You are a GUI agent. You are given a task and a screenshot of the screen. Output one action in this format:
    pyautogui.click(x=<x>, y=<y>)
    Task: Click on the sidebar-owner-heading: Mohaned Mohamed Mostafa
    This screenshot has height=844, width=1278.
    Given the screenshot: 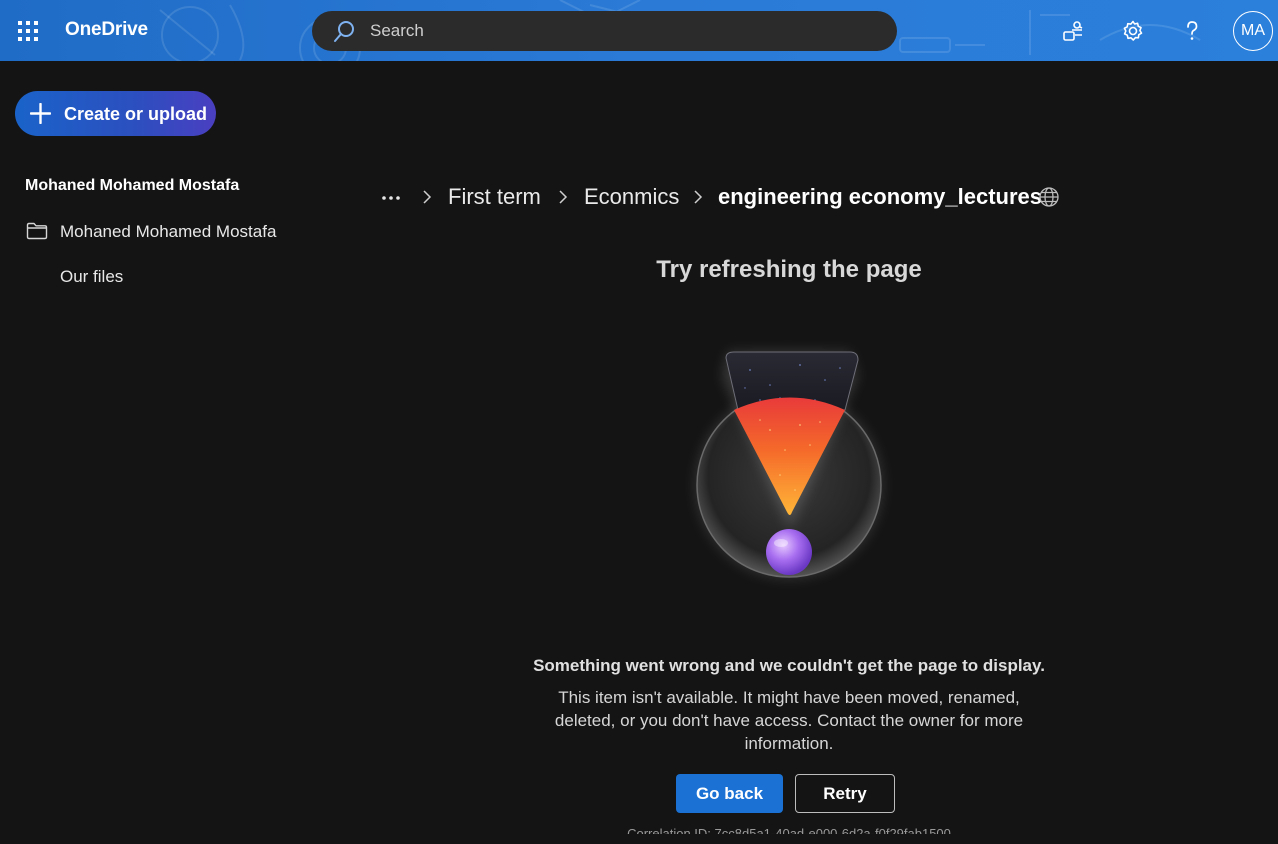 What is the action you would take?
    pyautogui.click(x=132, y=185)
    